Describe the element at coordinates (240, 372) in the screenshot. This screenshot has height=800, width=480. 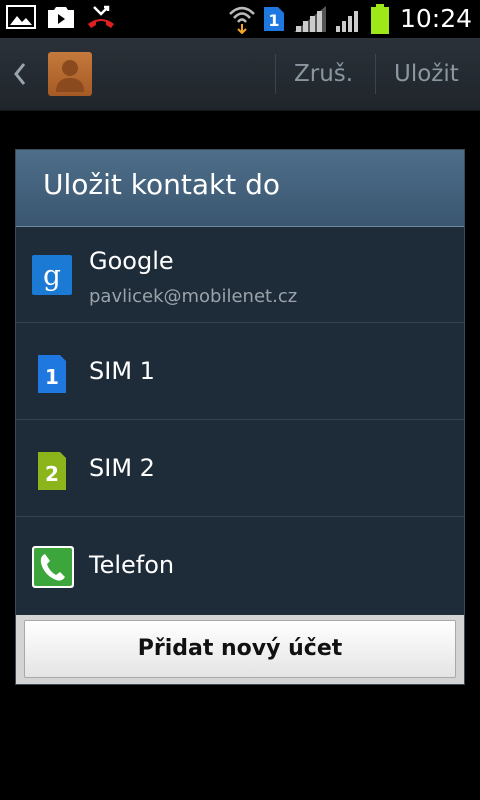
I see `account-item-sim1: 1 SIM 1` at that location.